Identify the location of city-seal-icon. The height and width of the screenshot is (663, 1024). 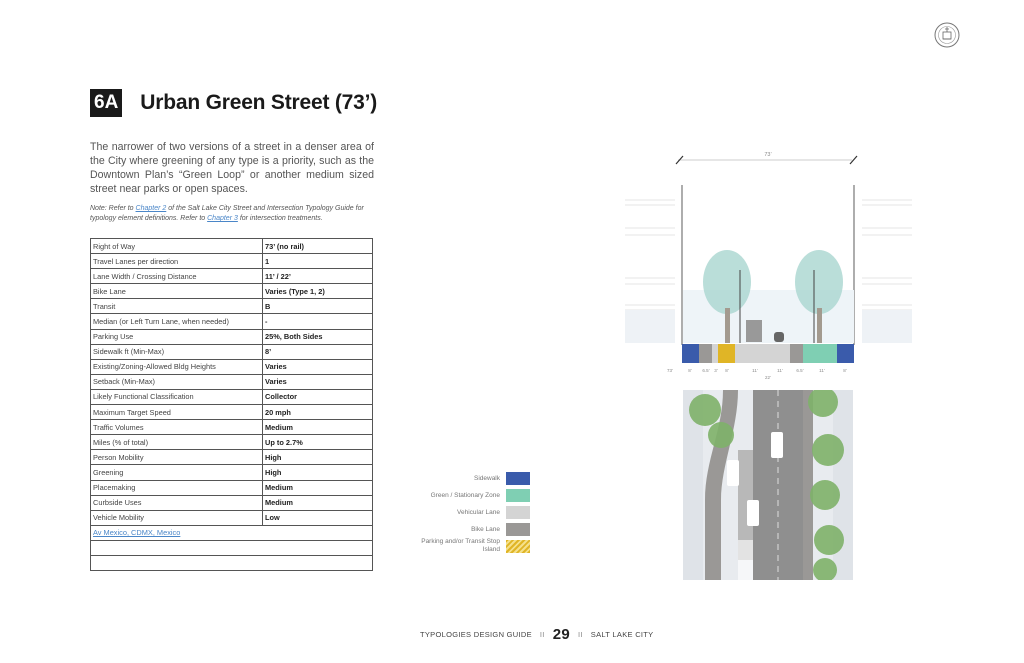
(947, 35).